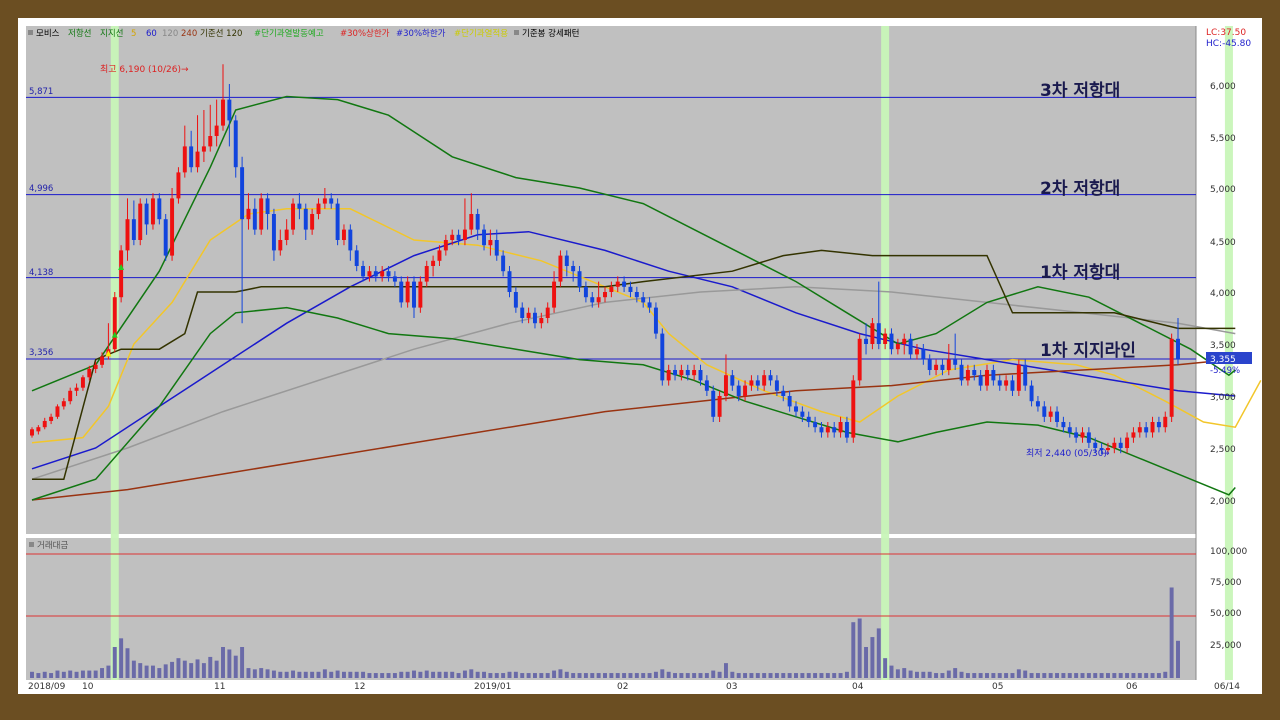  I want to click on level-label-5871: 5,871, so click(41, 92).